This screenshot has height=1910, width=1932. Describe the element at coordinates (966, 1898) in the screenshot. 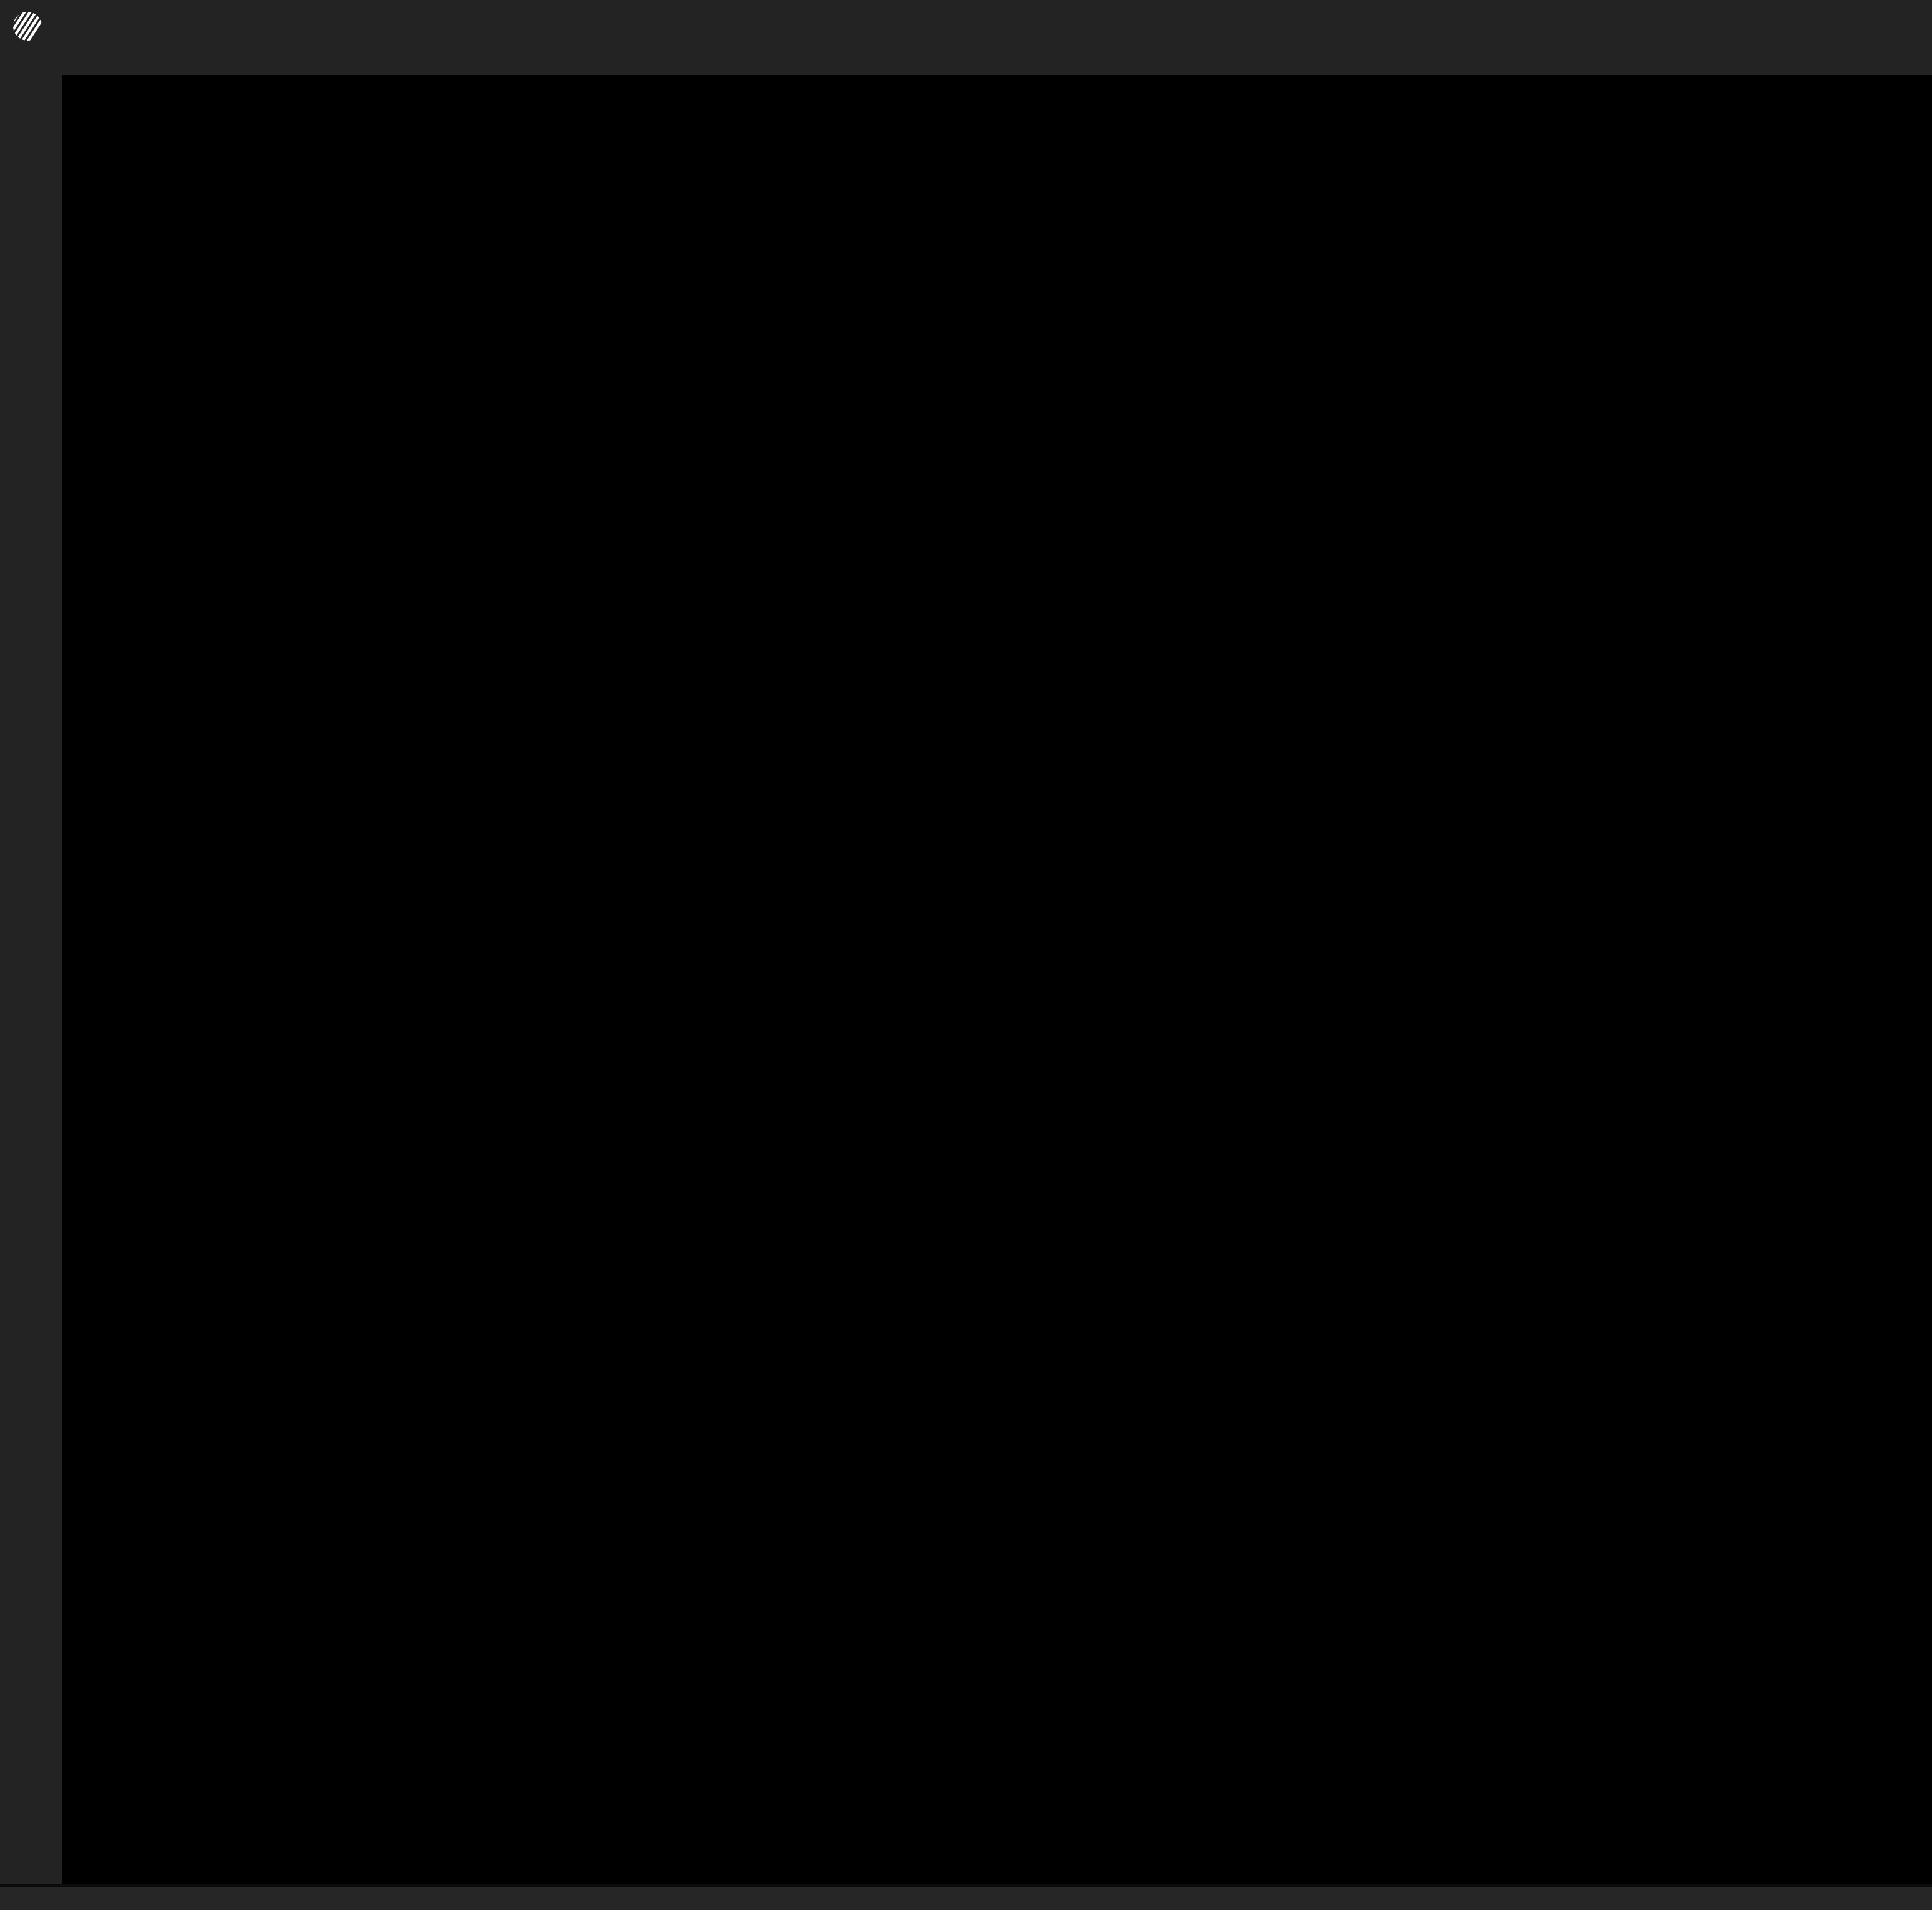

I see `footer` at that location.